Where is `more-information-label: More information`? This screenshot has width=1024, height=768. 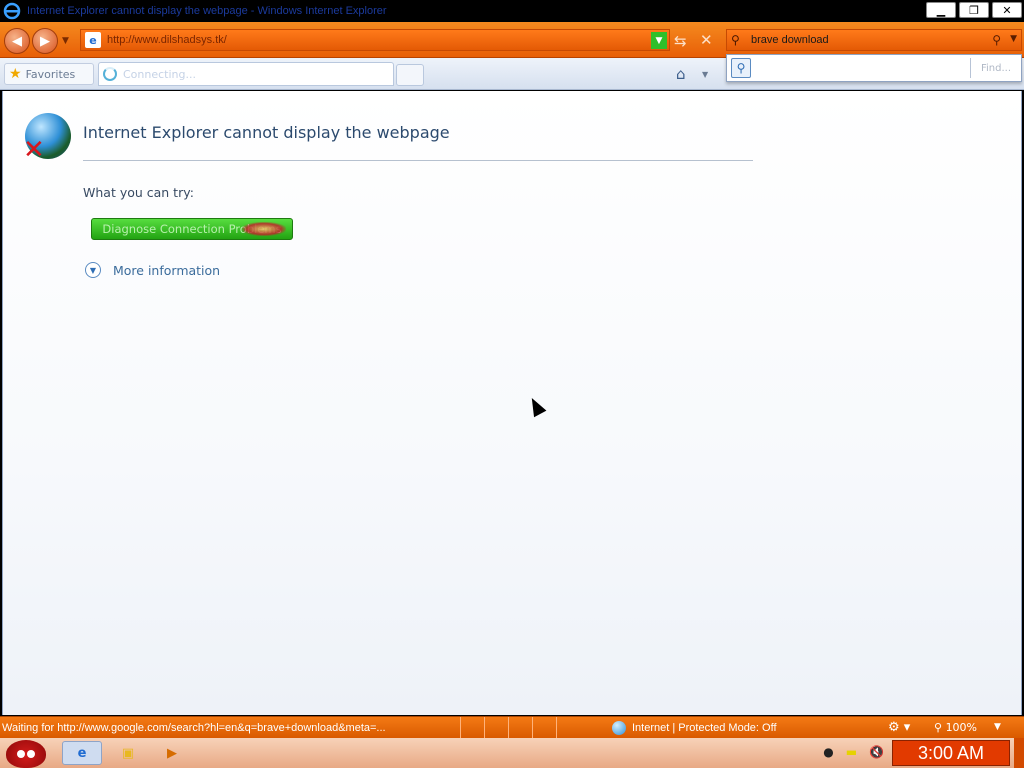
more-information-label: More information is located at coordinates (167, 270).